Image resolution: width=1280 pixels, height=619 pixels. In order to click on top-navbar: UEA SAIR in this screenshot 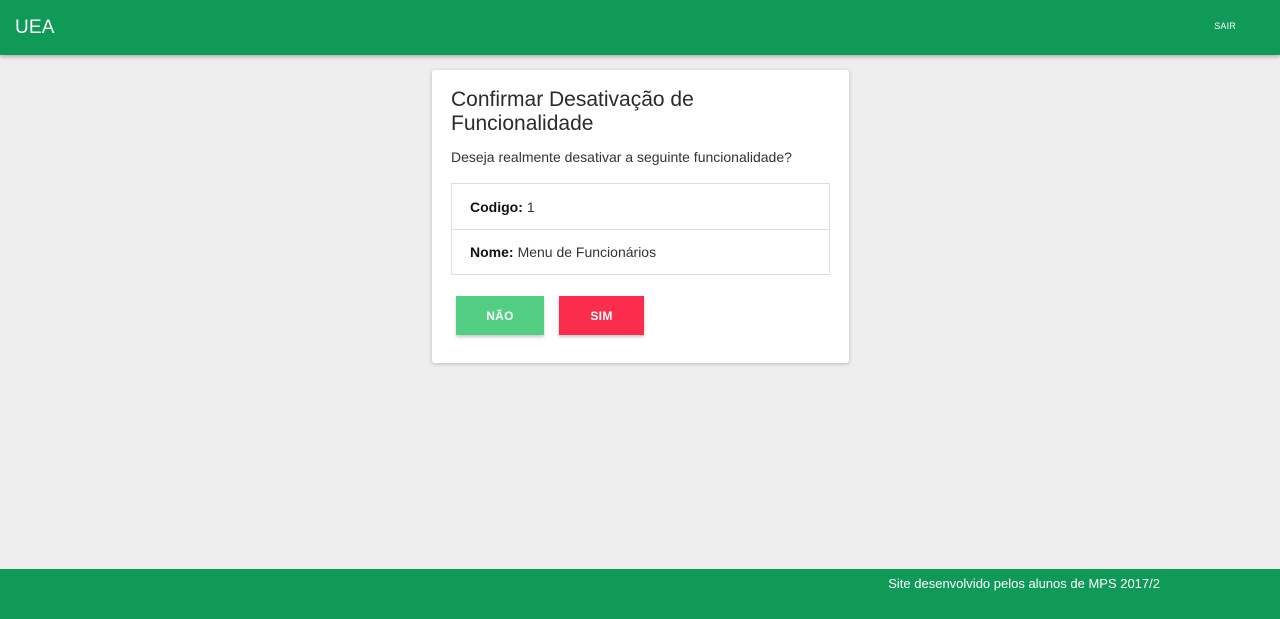, I will do `click(640, 27)`.